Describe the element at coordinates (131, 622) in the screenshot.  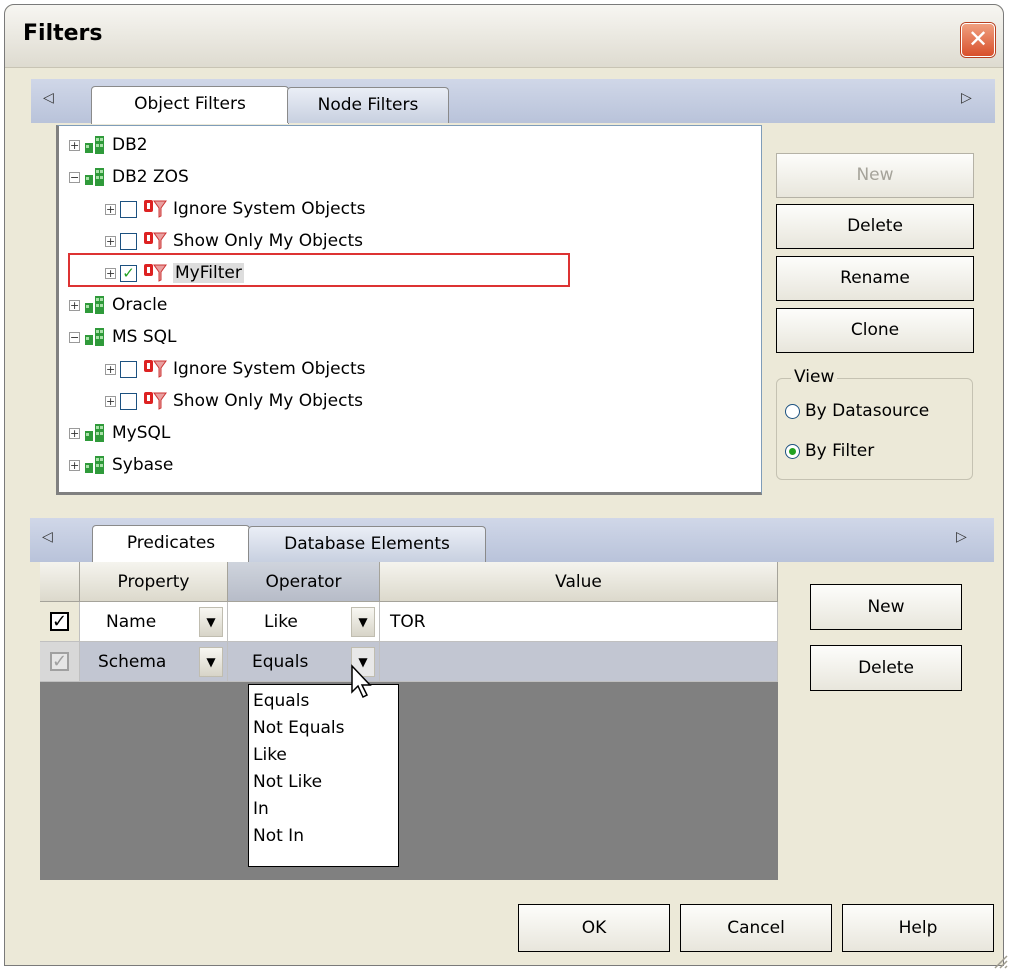
I see `property-value: Name` at that location.